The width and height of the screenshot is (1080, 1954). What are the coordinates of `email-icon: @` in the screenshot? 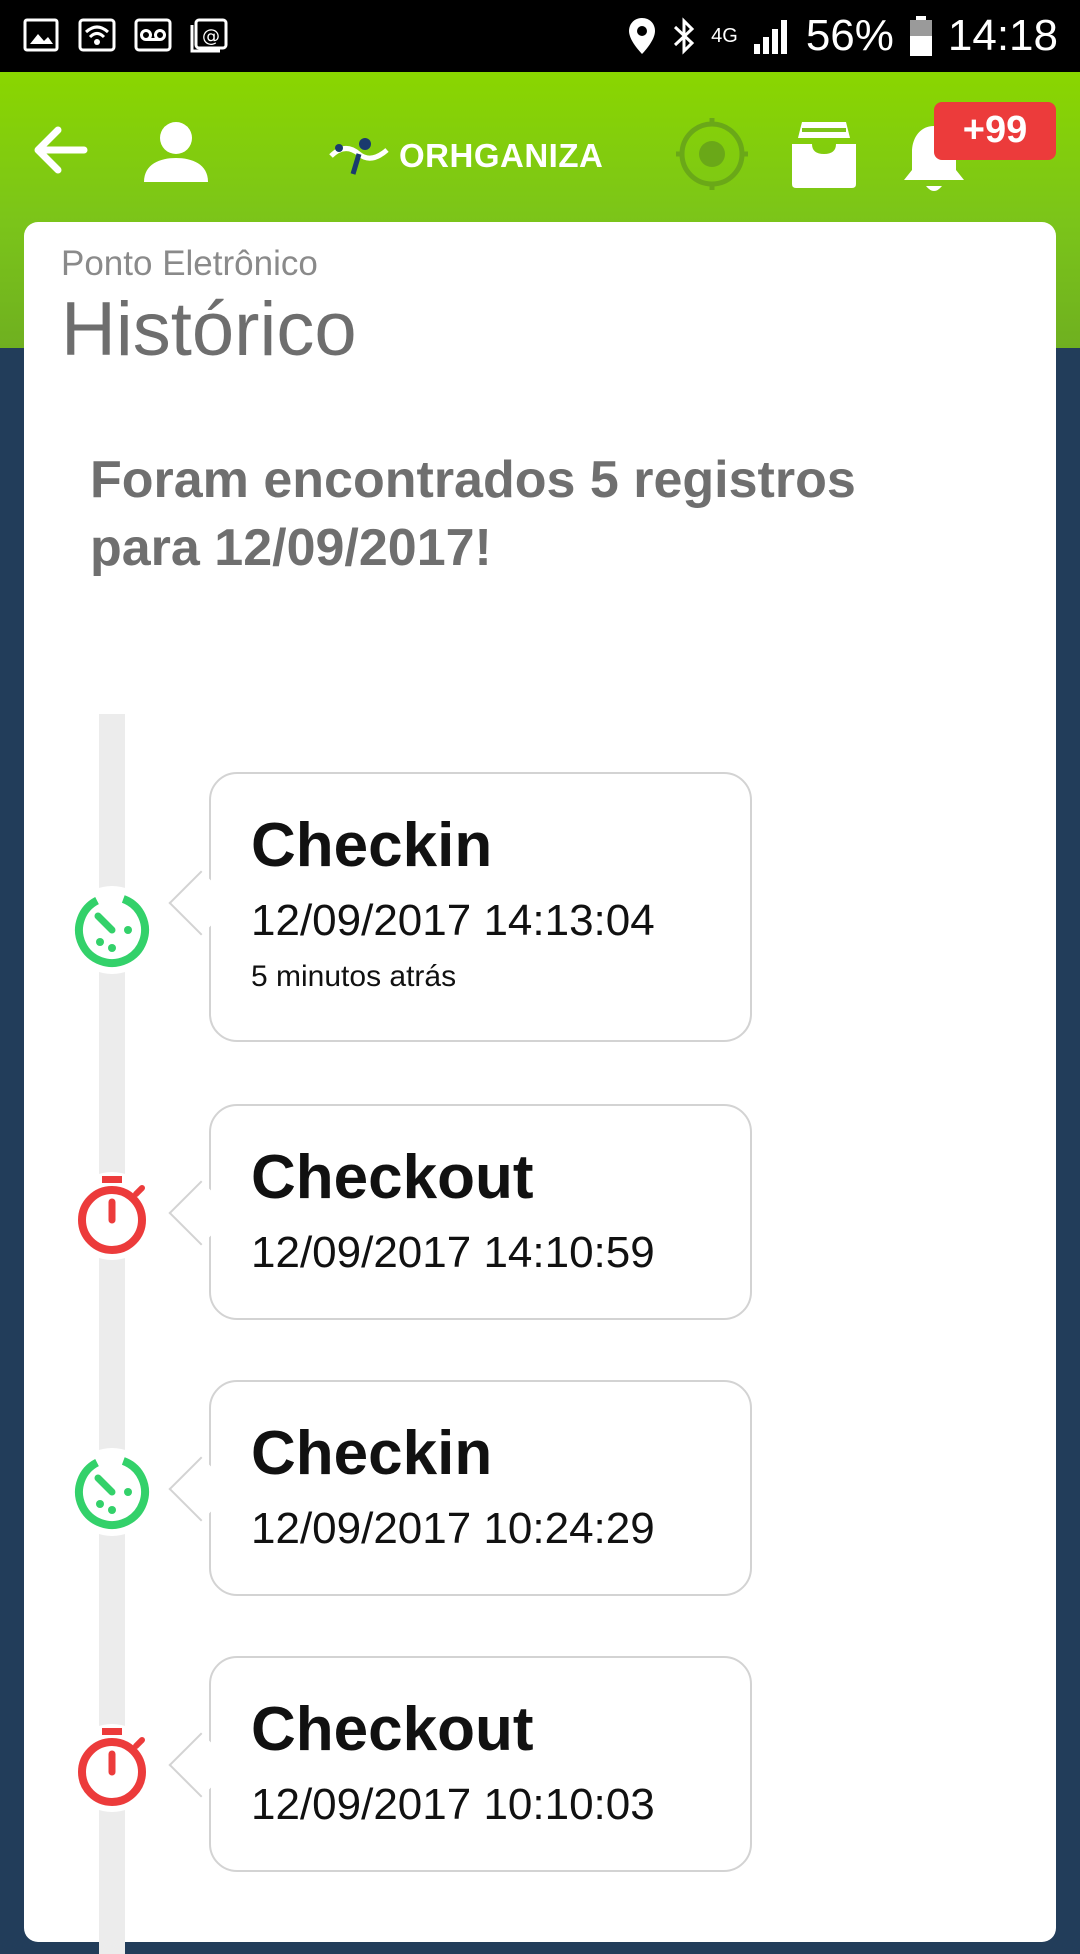 It's located at (209, 35).